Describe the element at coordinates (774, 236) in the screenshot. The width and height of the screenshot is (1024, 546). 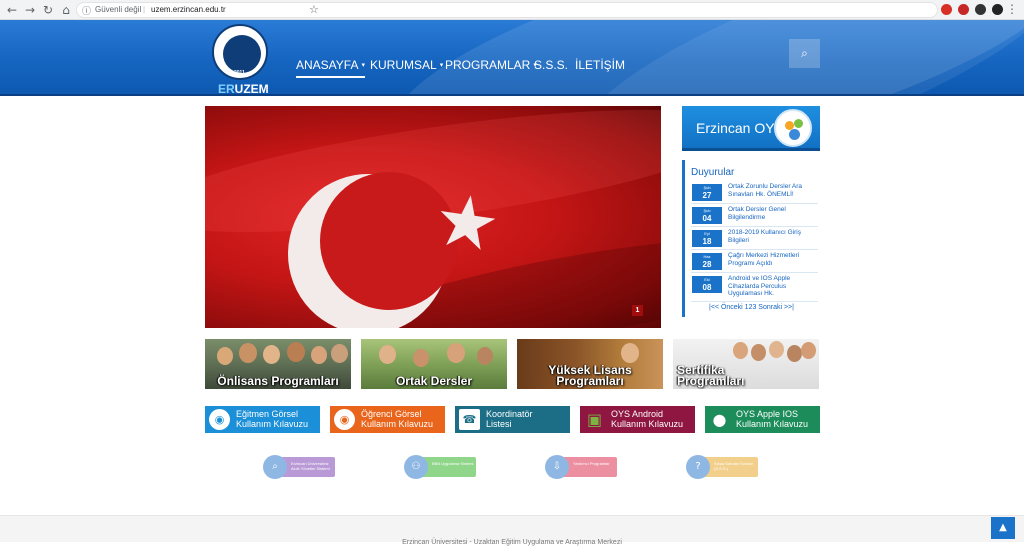
I see `announcement-link: 2018-2019 Kullanıcı Giriş Bilgileri` at that location.